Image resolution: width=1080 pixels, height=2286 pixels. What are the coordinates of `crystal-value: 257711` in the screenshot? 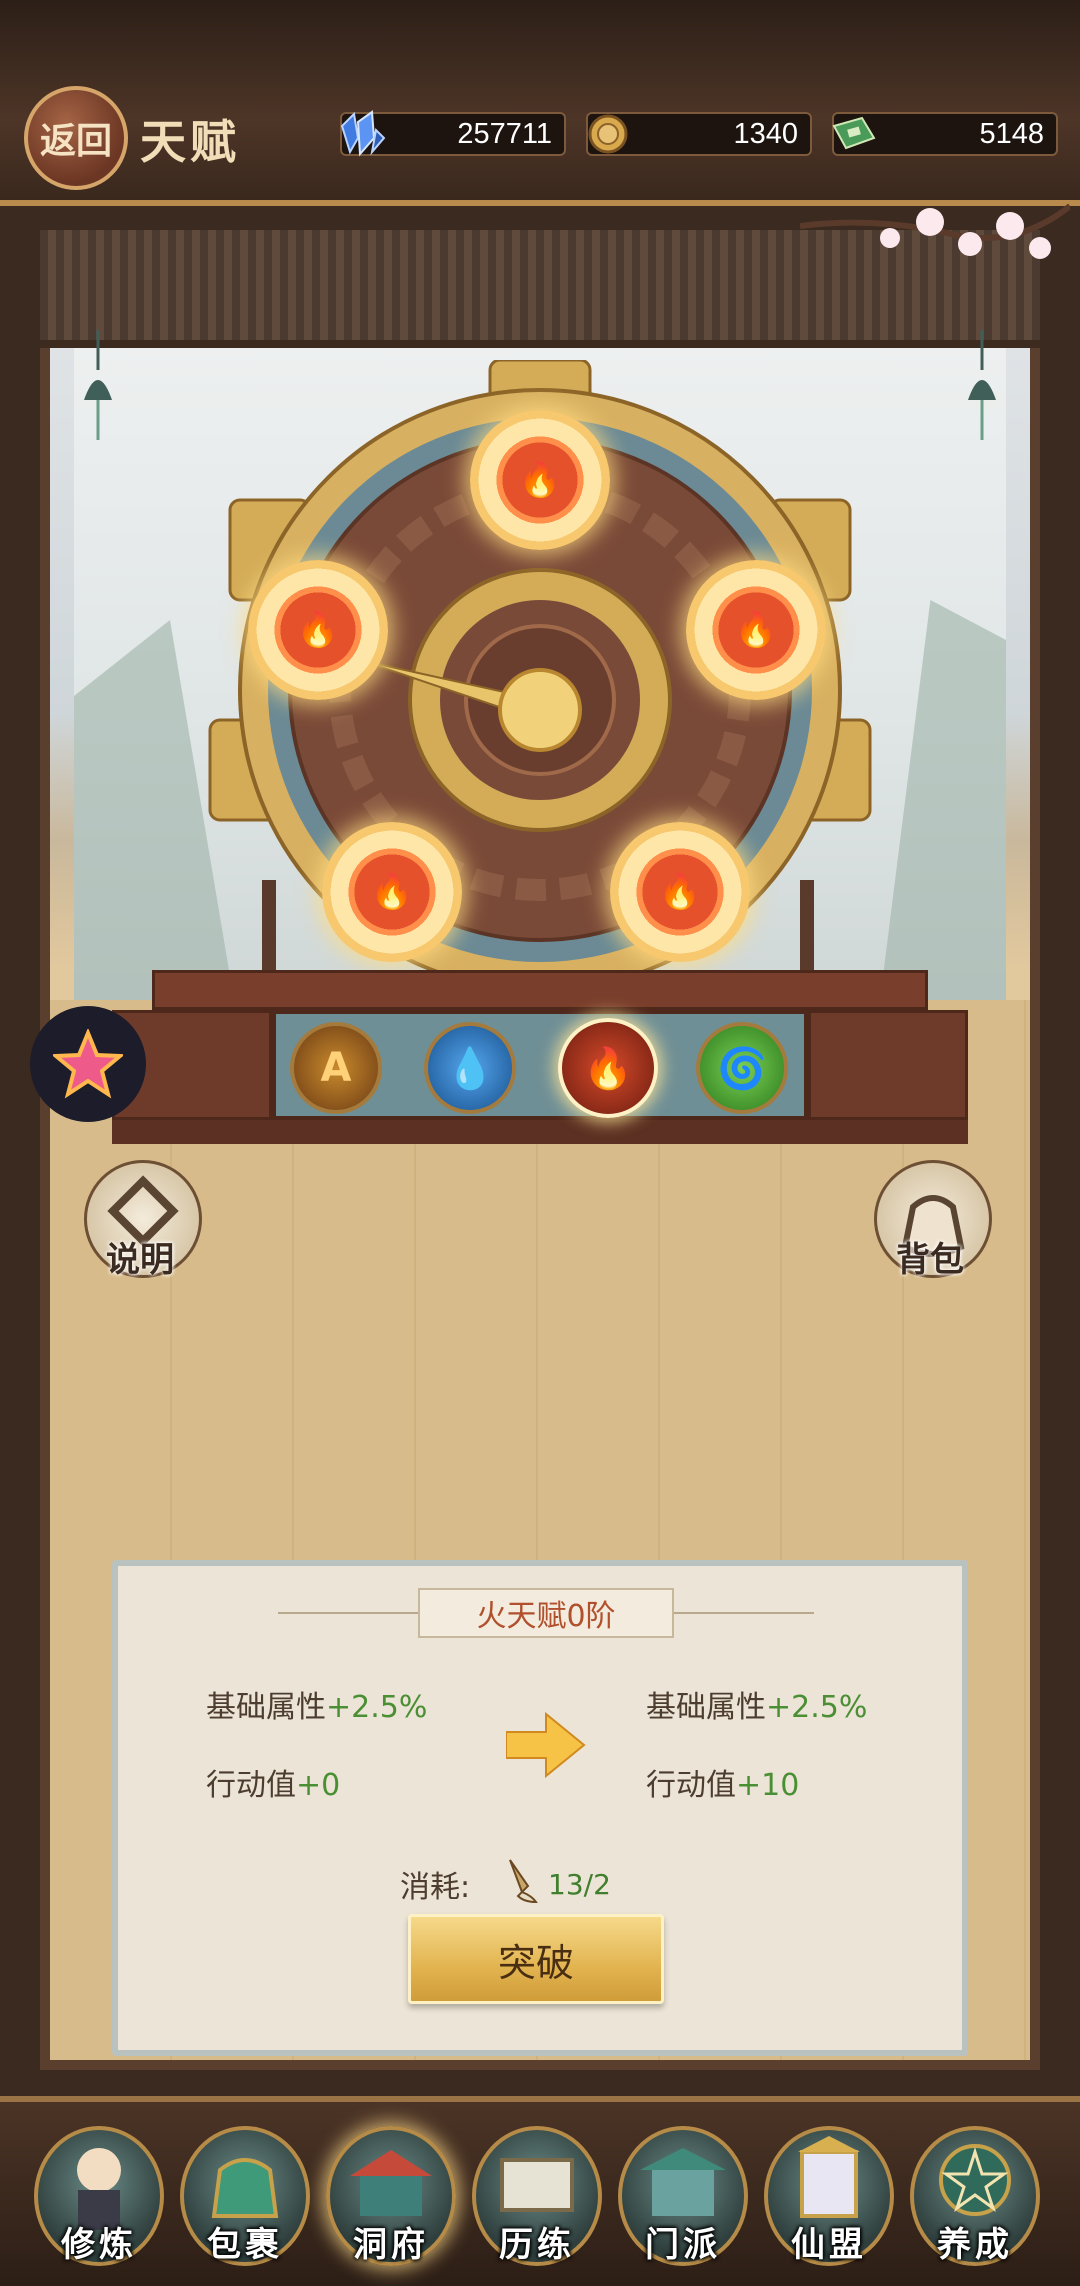 It's located at (504, 134).